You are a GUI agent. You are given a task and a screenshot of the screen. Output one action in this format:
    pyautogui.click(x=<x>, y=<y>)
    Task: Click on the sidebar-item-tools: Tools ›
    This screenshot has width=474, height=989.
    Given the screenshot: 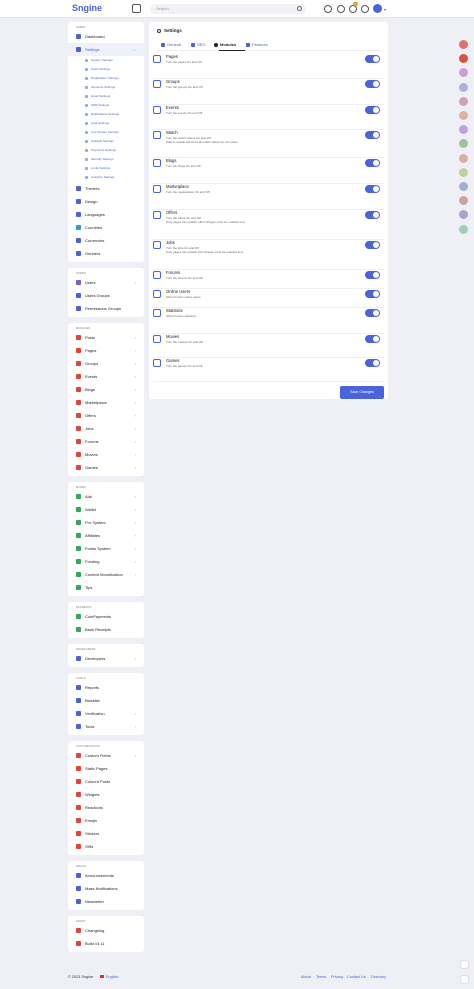 What is the action you would take?
    pyautogui.click(x=106, y=726)
    